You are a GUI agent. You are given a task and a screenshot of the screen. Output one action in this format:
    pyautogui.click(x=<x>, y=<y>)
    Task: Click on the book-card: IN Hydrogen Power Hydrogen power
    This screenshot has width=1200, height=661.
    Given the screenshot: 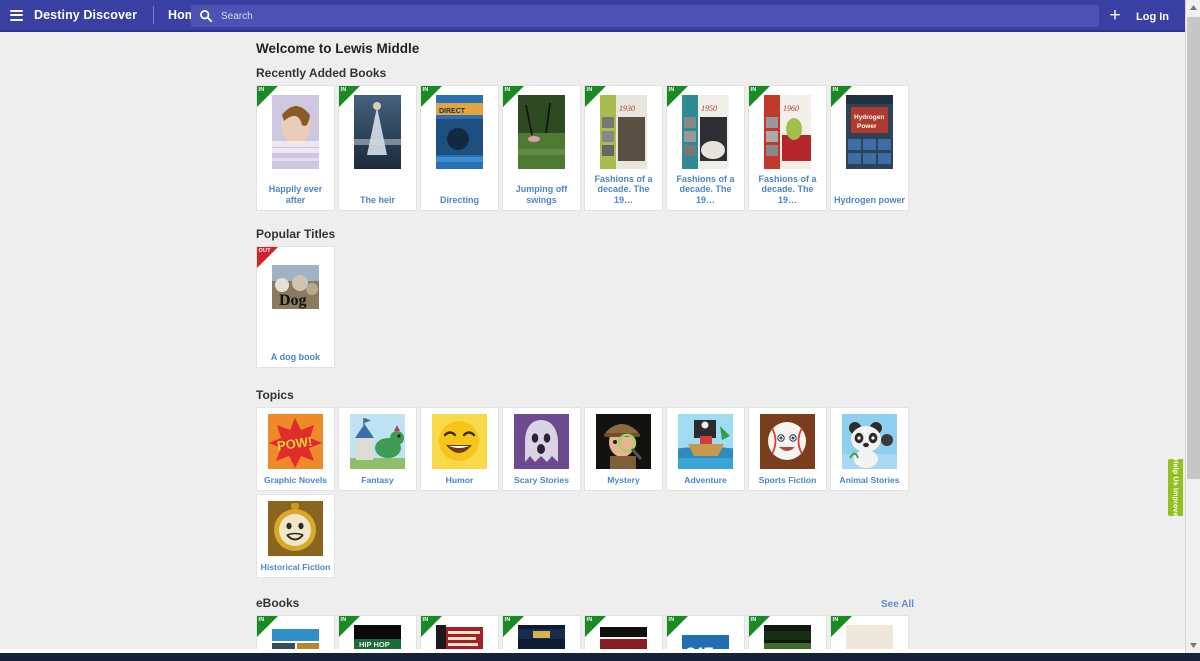 What is the action you would take?
    pyautogui.click(x=869, y=148)
    